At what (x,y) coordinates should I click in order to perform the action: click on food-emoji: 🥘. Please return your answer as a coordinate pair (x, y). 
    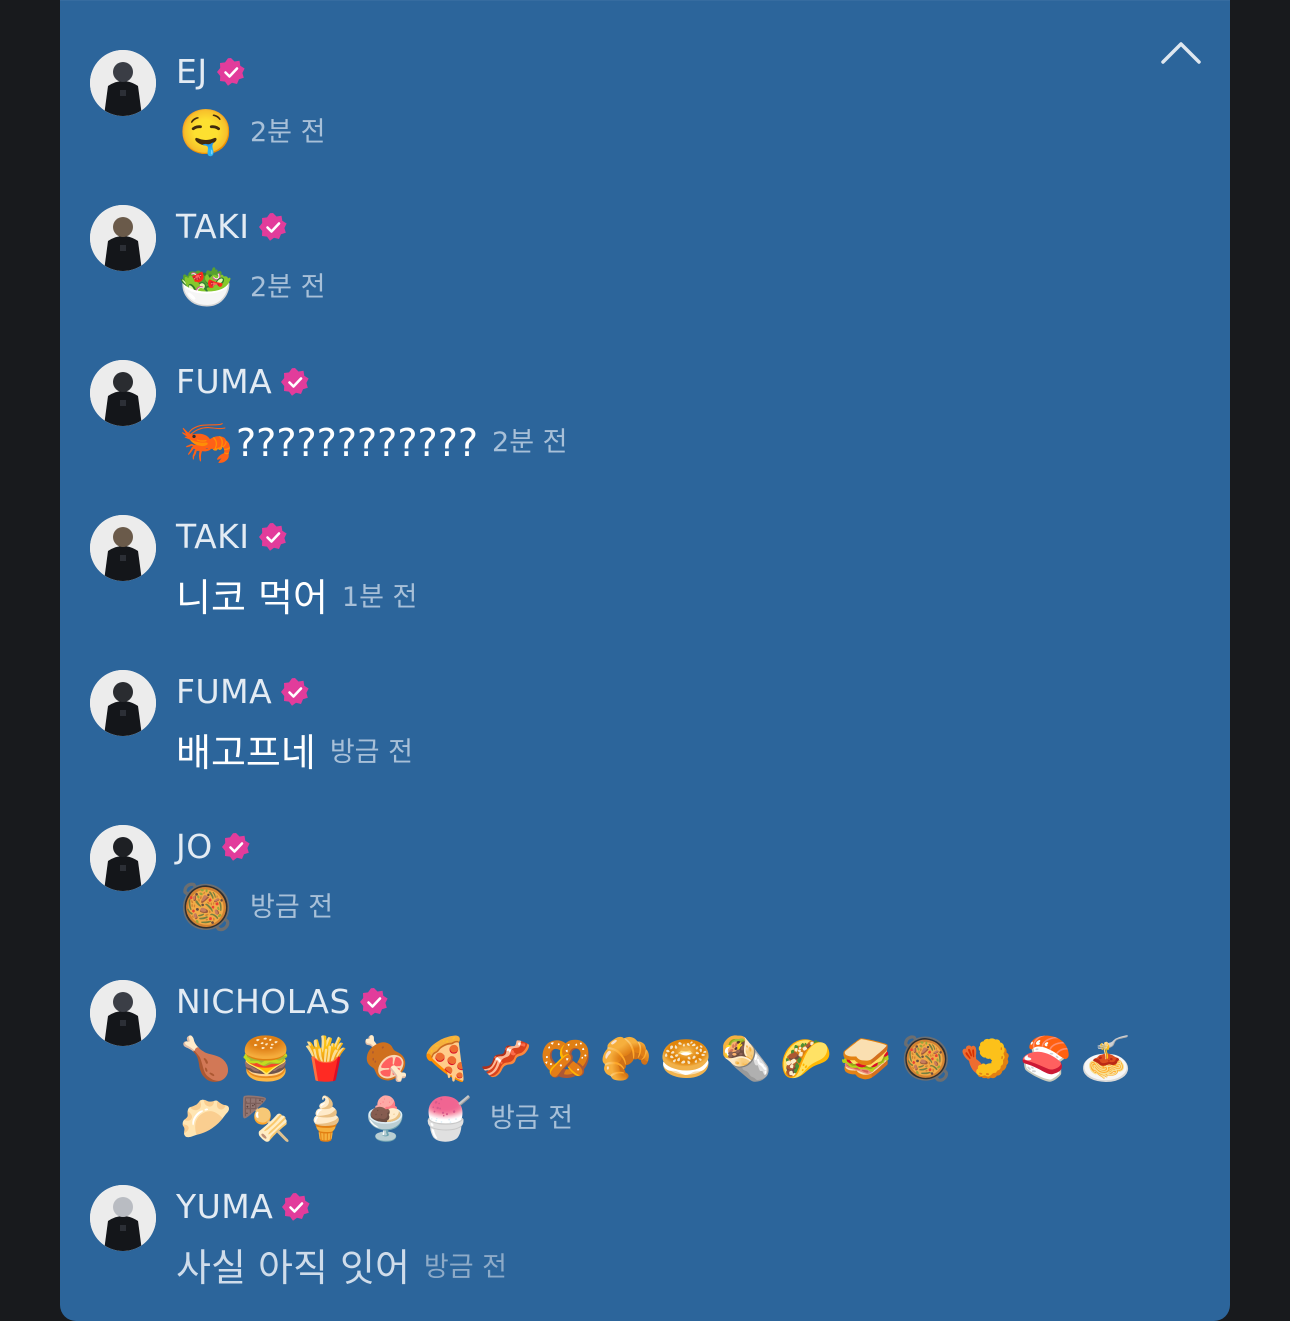
    Looking at the image, I should click on (926, 1058).